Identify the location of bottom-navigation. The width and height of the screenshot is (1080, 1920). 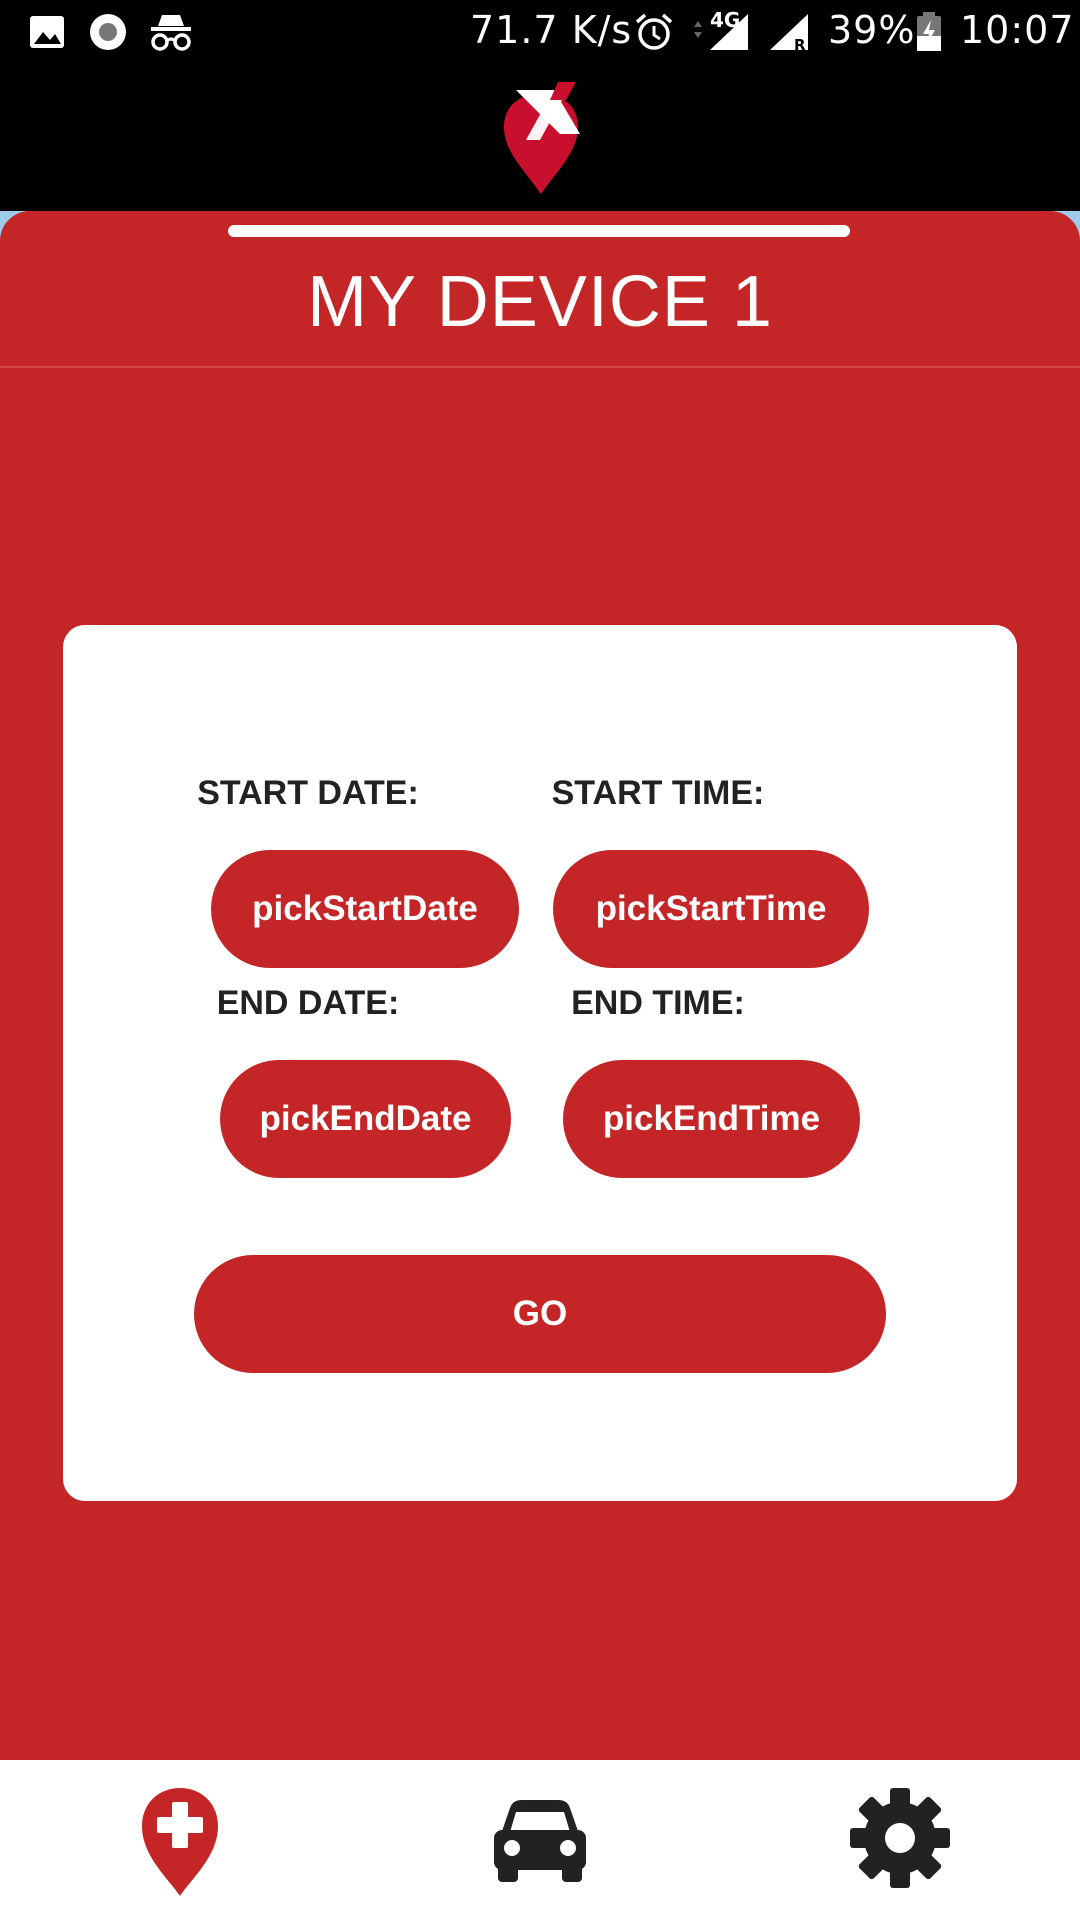
(540, 1840).